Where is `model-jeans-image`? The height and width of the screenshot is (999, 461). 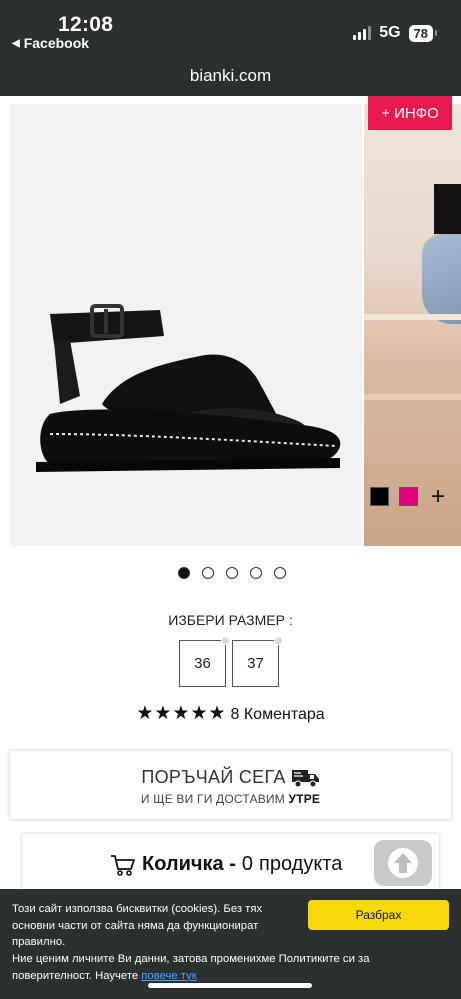
model-jeans-image is located at coordinates (441, 279).